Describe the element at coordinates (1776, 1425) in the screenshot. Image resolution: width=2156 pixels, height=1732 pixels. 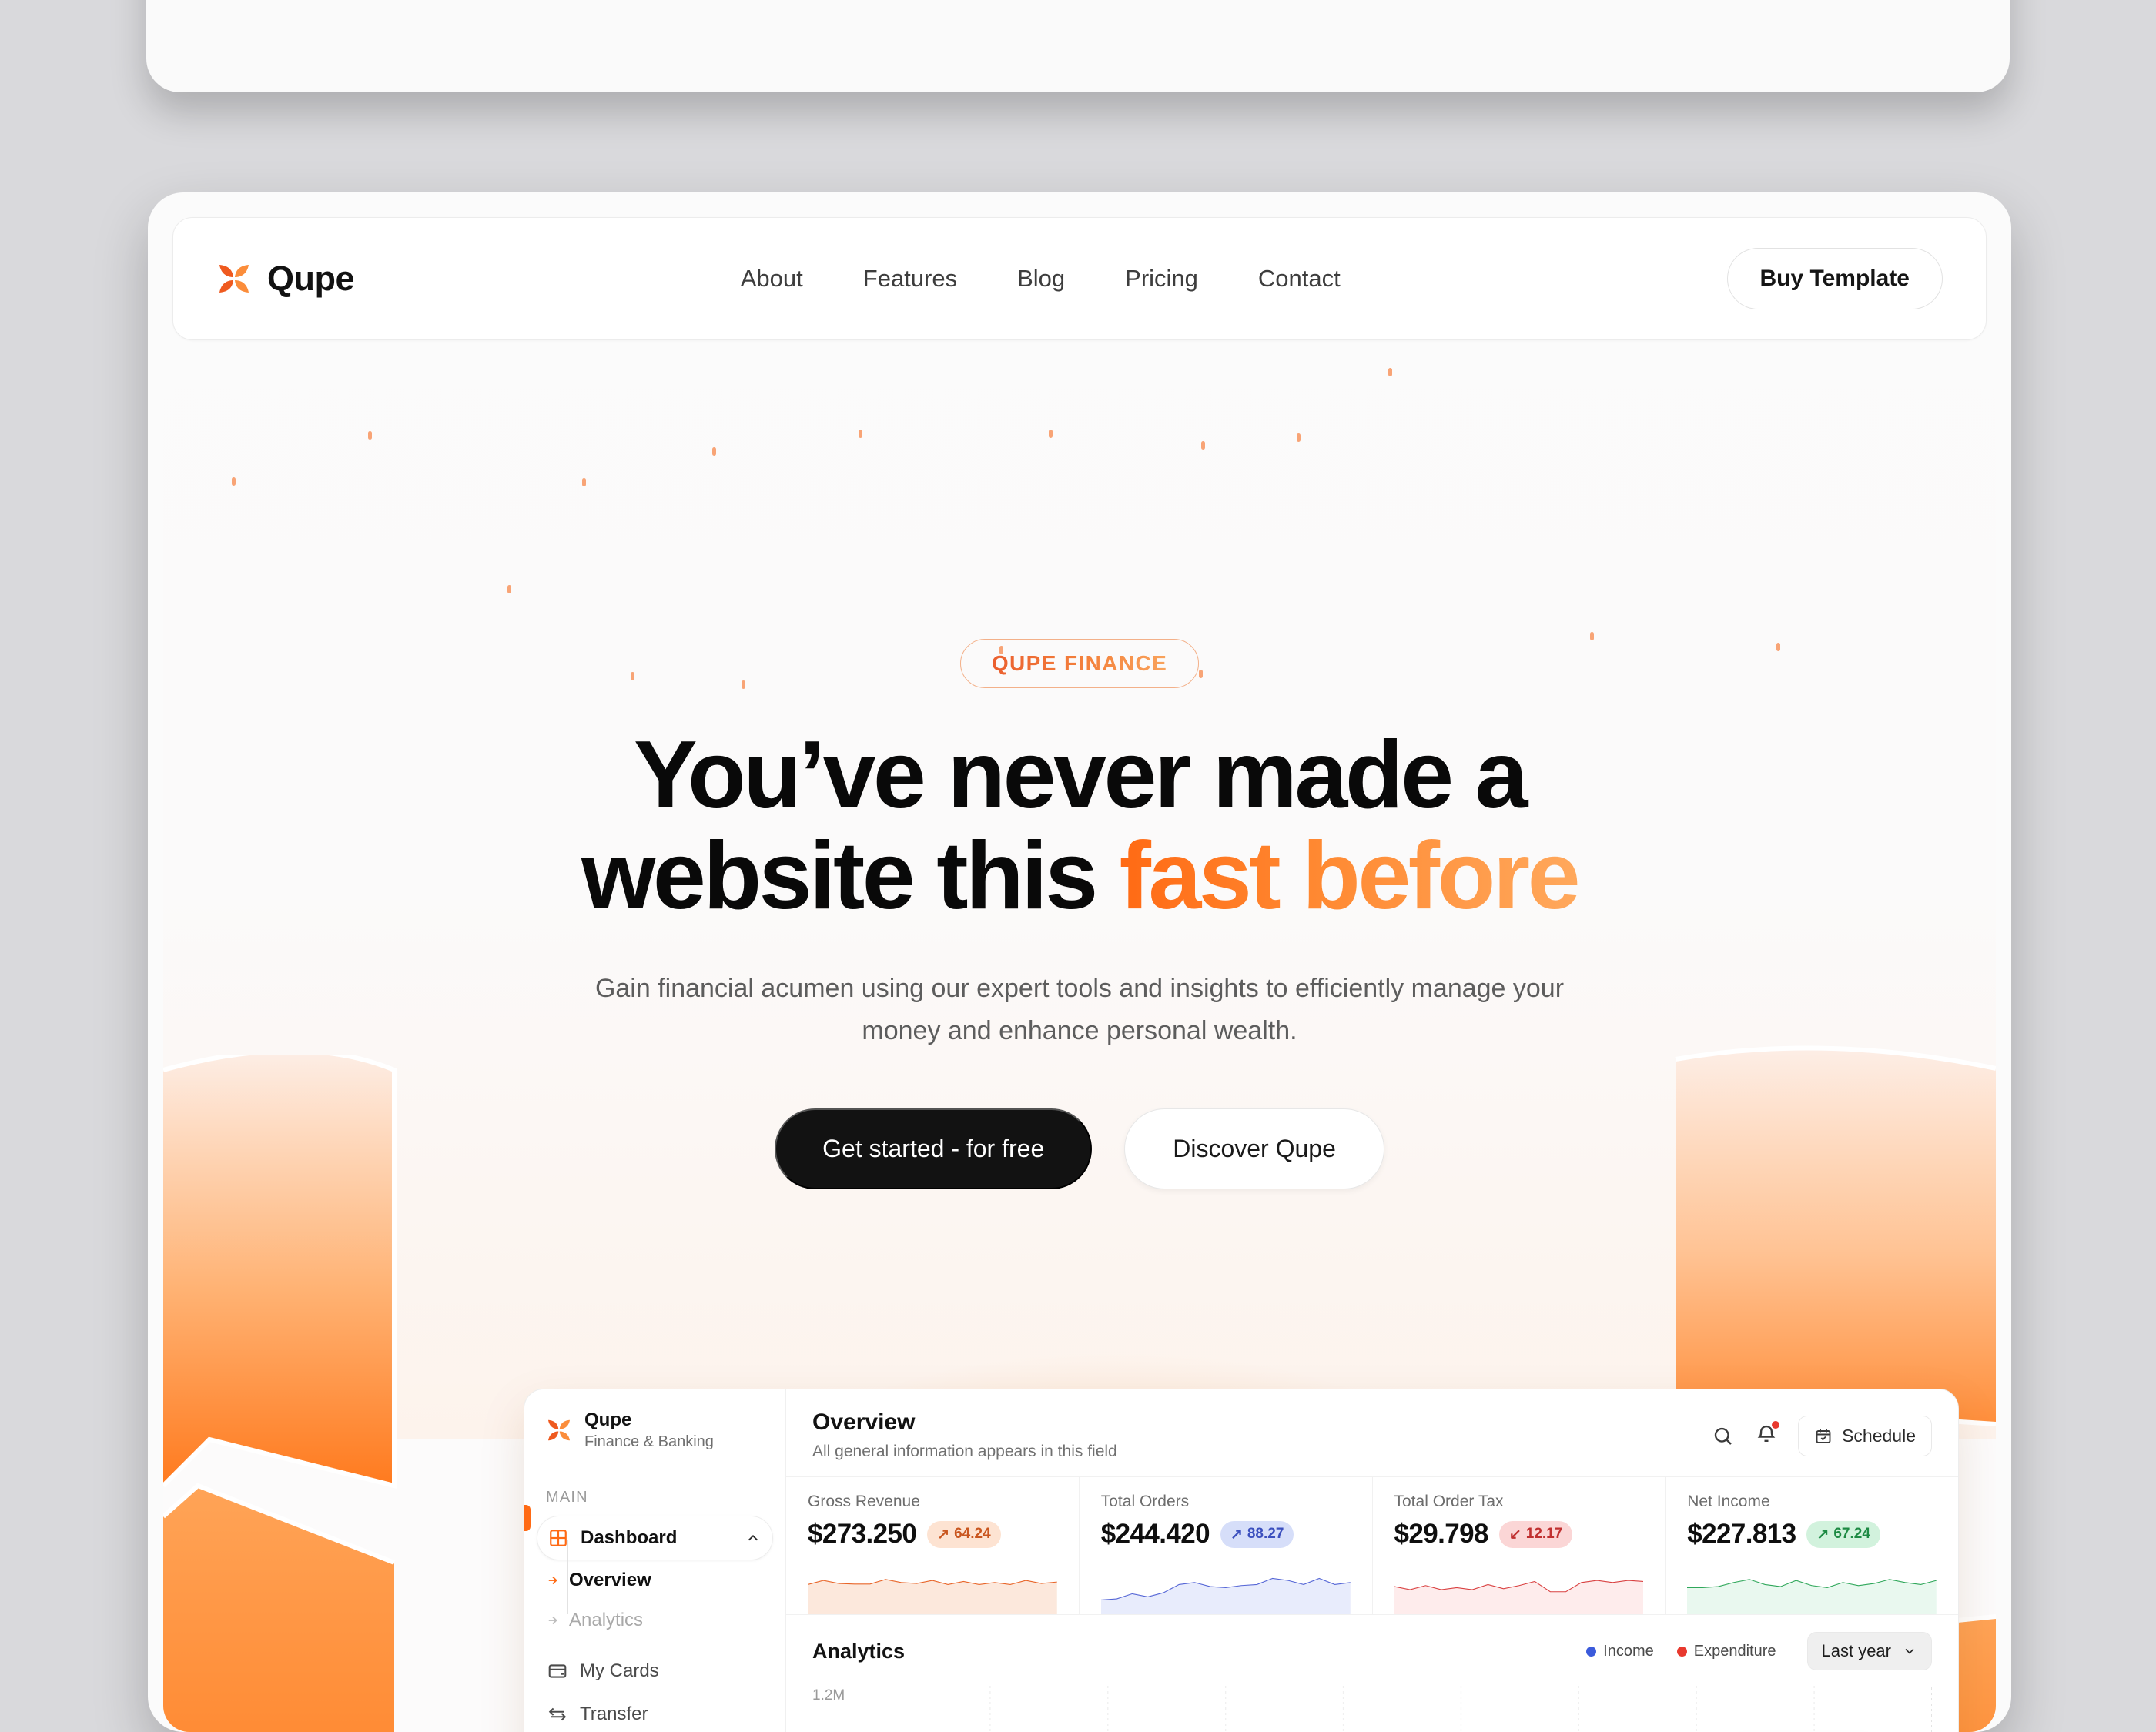
I see `notification-badge` at that location.